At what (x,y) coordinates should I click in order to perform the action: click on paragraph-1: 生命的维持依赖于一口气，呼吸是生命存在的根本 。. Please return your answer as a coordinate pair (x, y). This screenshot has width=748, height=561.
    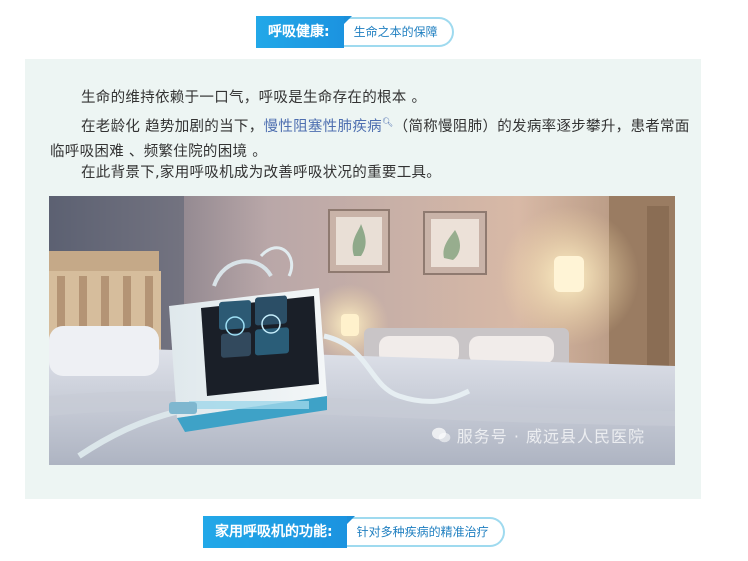
    Looking at the image, I should click on (370, 98).